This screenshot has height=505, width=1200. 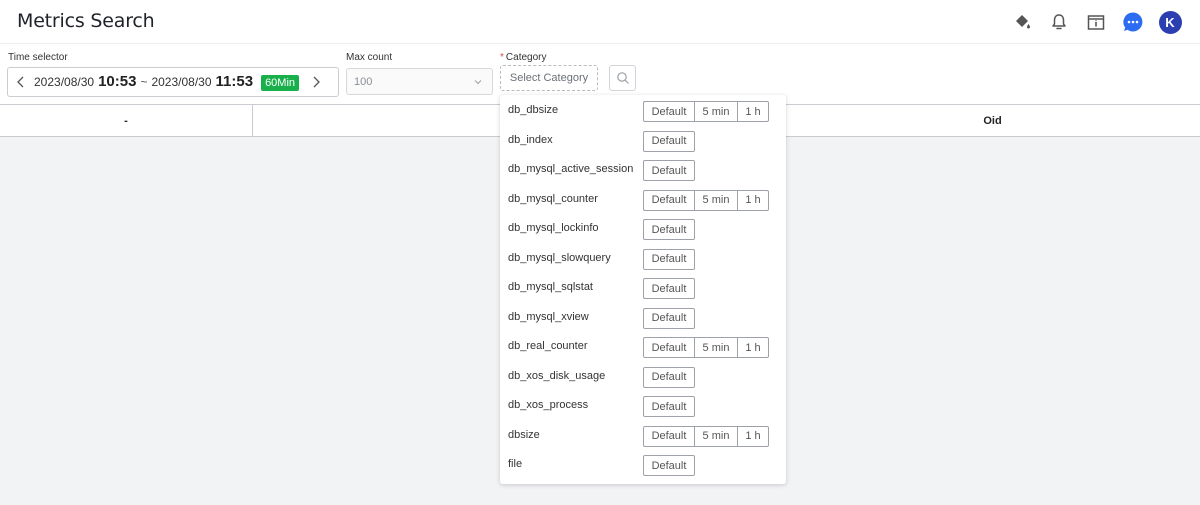 I want to click on category-option-row: file Default, so click(x=643, y=466).